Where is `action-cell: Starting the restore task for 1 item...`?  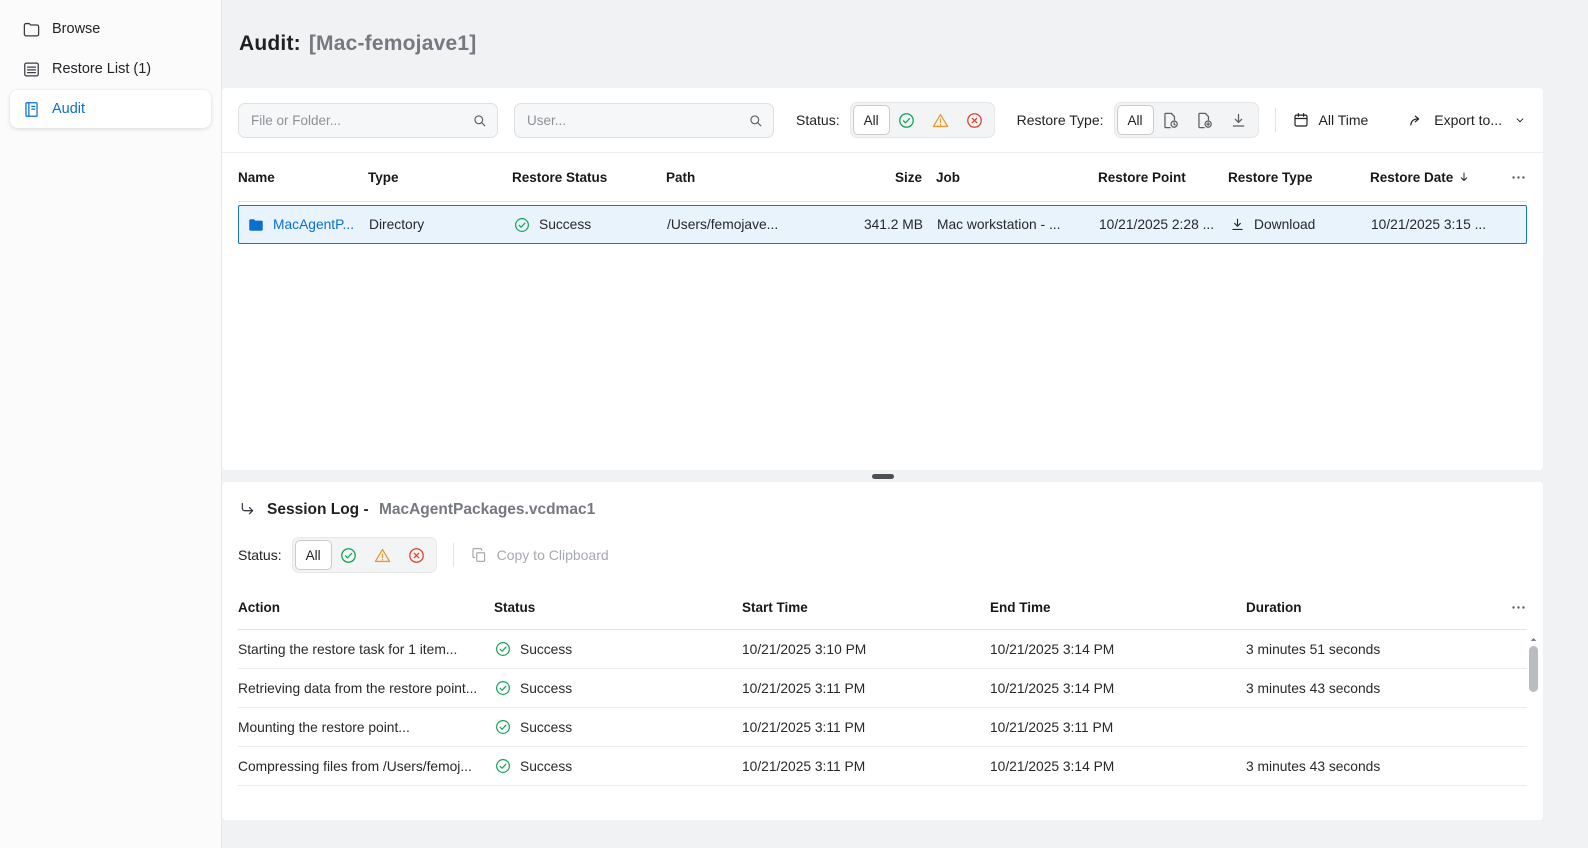 action-cell: Starting the restore task for 1 item... is located at coordinates (348, 649).